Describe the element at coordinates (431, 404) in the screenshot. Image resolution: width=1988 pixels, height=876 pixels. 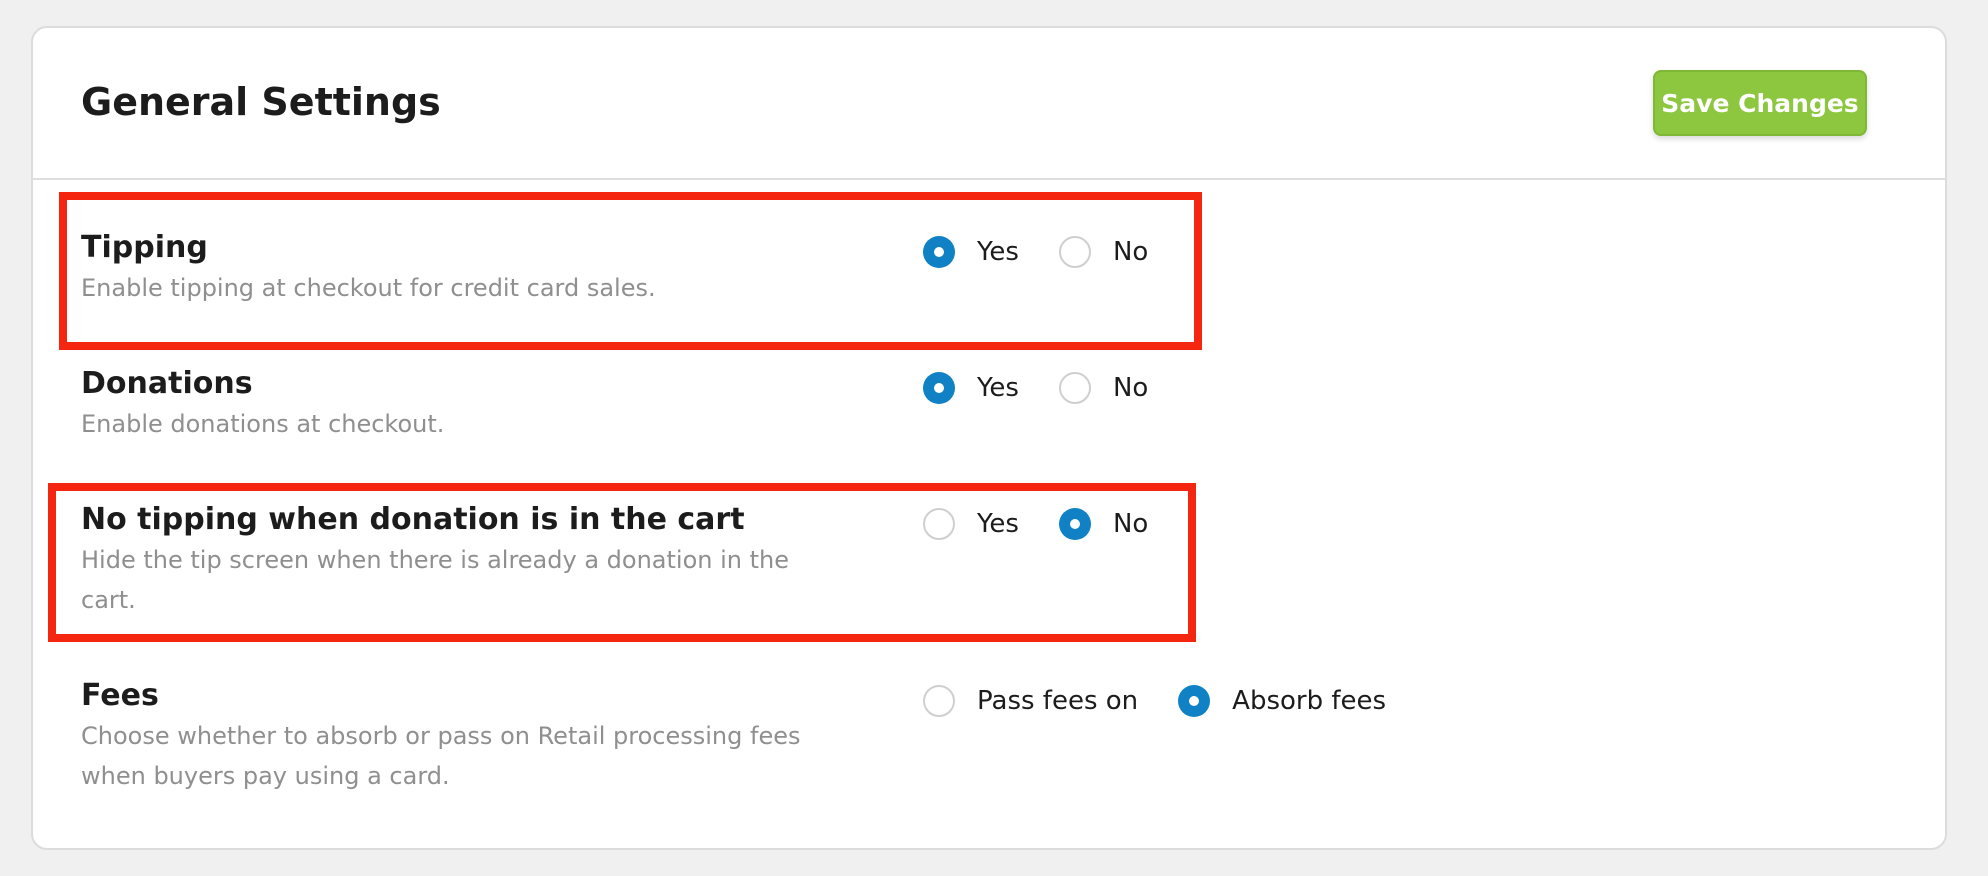
I see `setting-donations: Donations Enable donations at checkout.` at that location.